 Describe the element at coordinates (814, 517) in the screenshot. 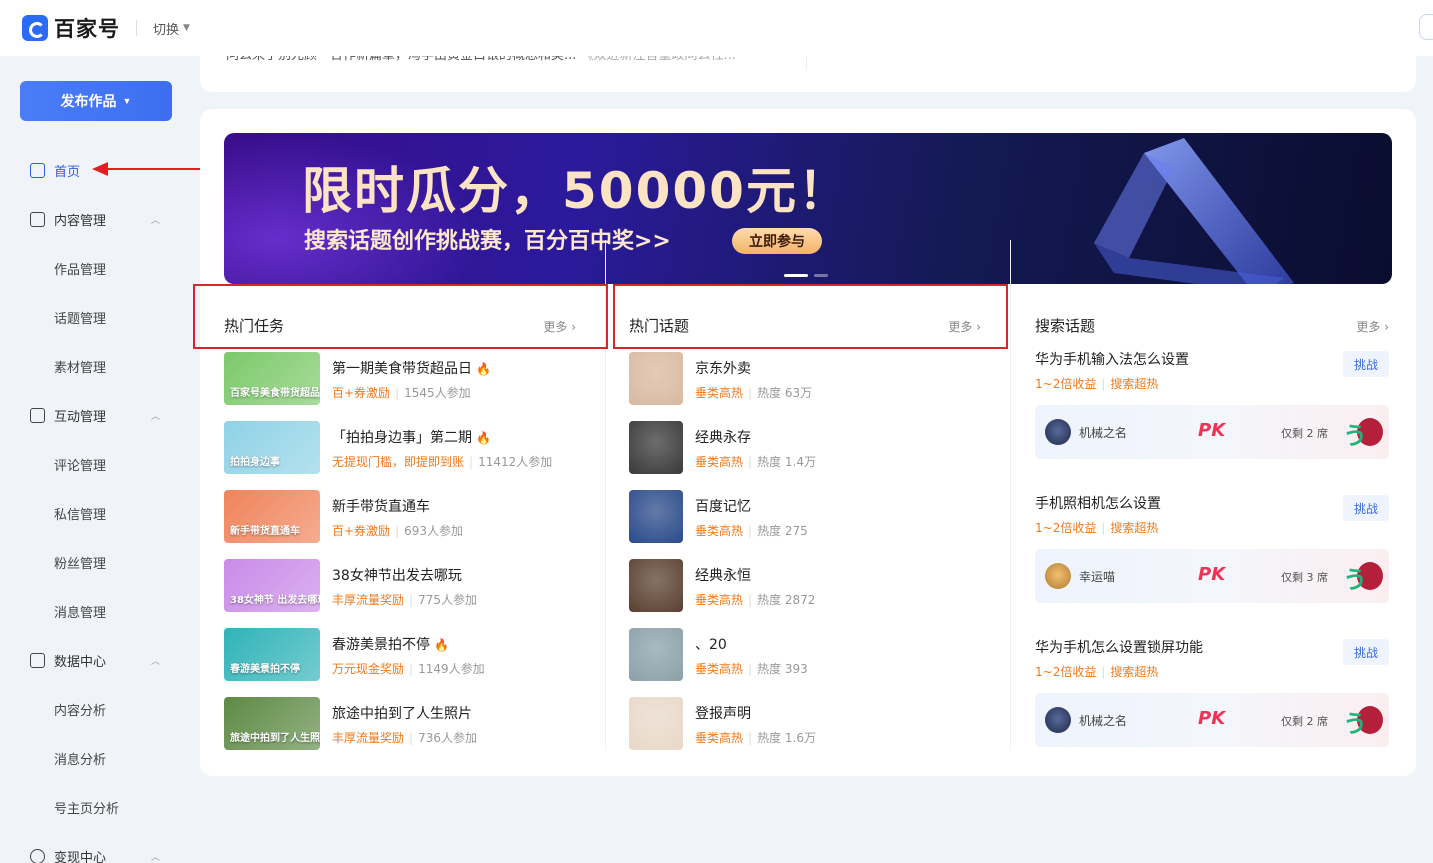

I see `topic-row: 百度记忆 垂类高热 | 热度 275` at that location.